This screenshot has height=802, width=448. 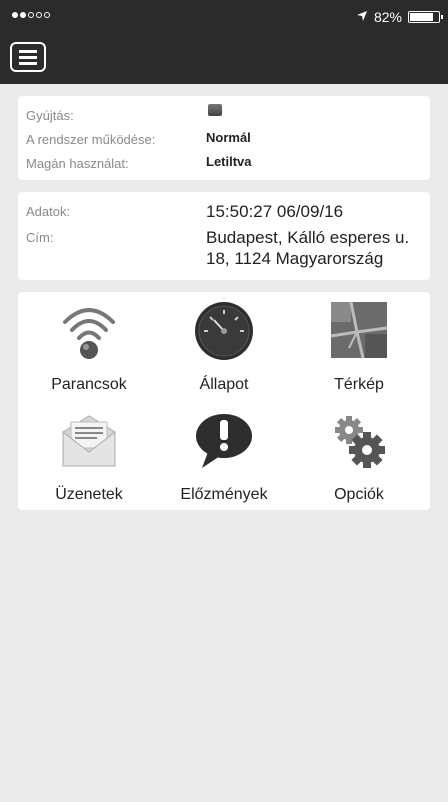 I want to click on tile-options: Opciók, so click(x=359, y=457).